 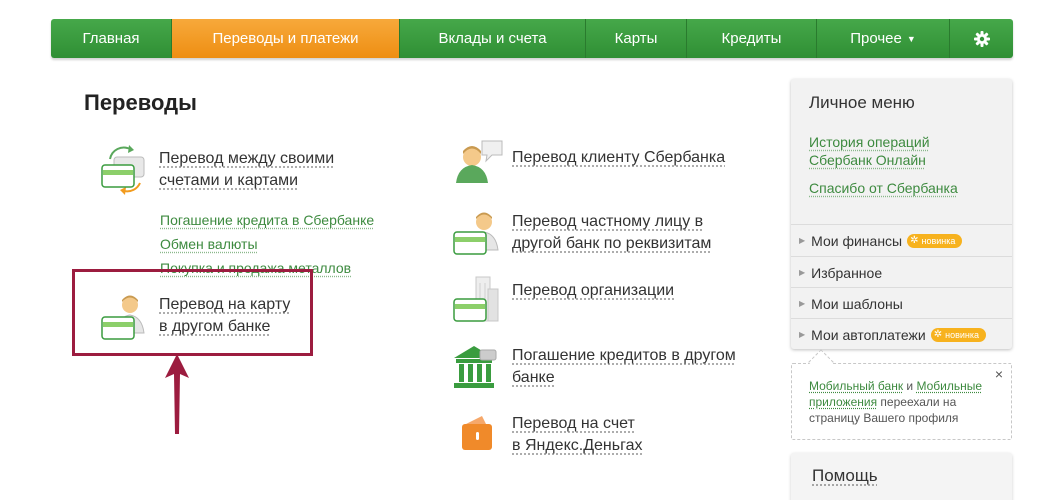 What do you see at coordinates (228, 180) in the screenshot?
I see `own-transfer-line2: счетами и картами` at bounding box center [228, 180].